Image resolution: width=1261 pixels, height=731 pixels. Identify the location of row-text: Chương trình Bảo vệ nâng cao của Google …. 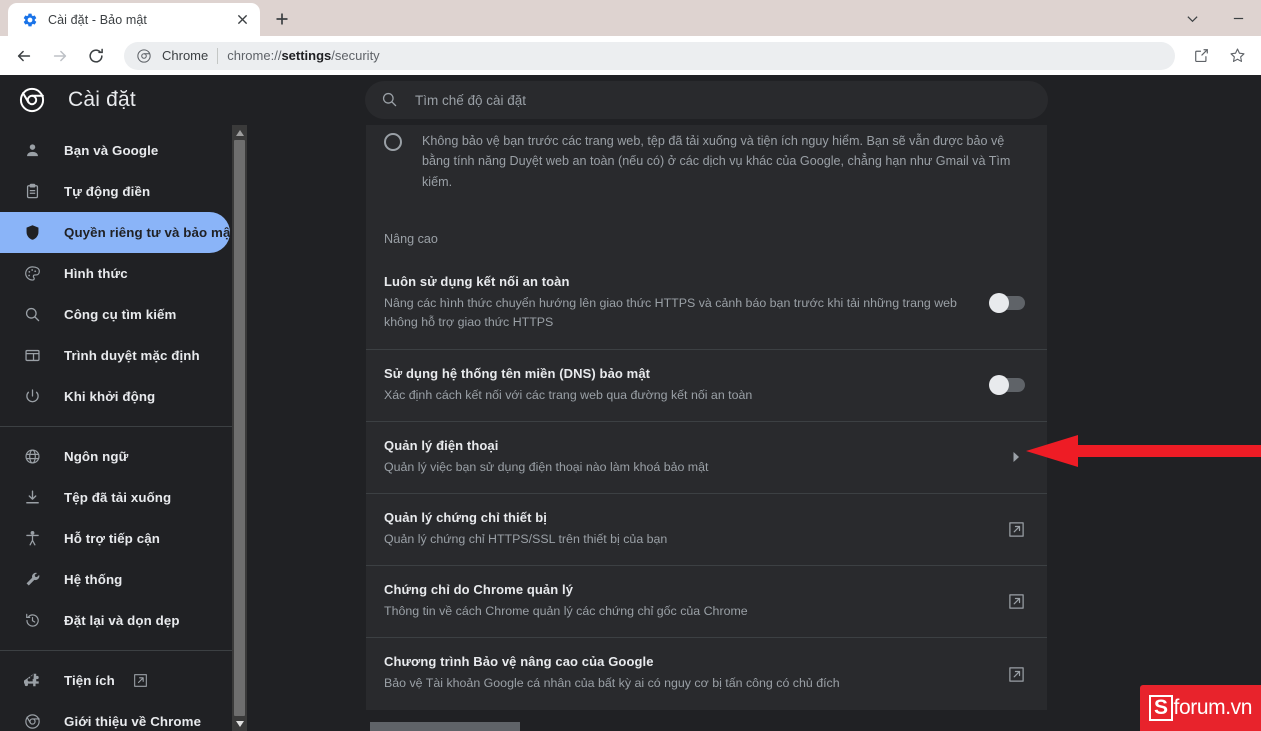
(682, 673).